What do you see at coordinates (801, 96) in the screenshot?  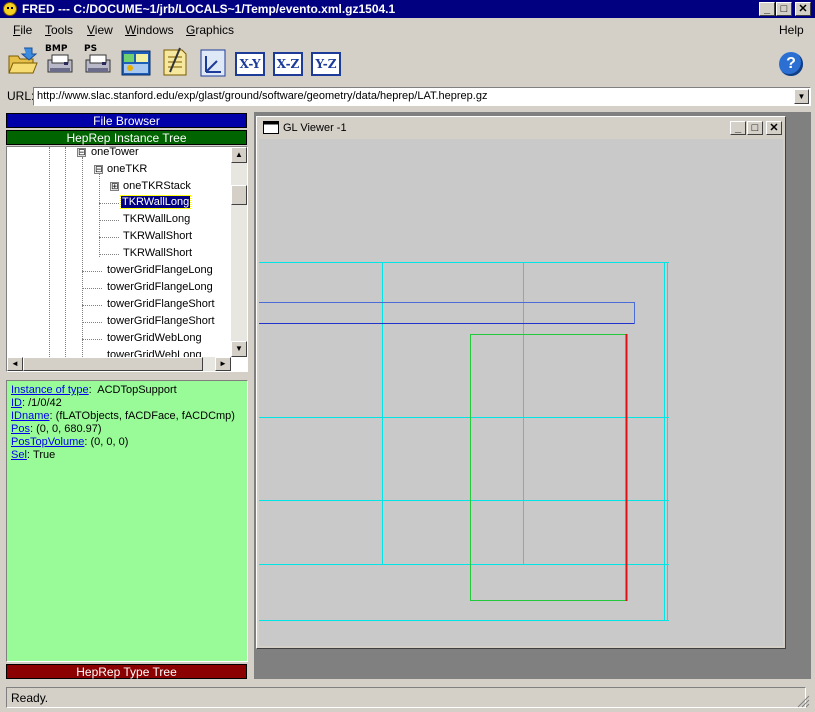 I see `url-dropdown-button: ▼` at bounding box center [801, 96].